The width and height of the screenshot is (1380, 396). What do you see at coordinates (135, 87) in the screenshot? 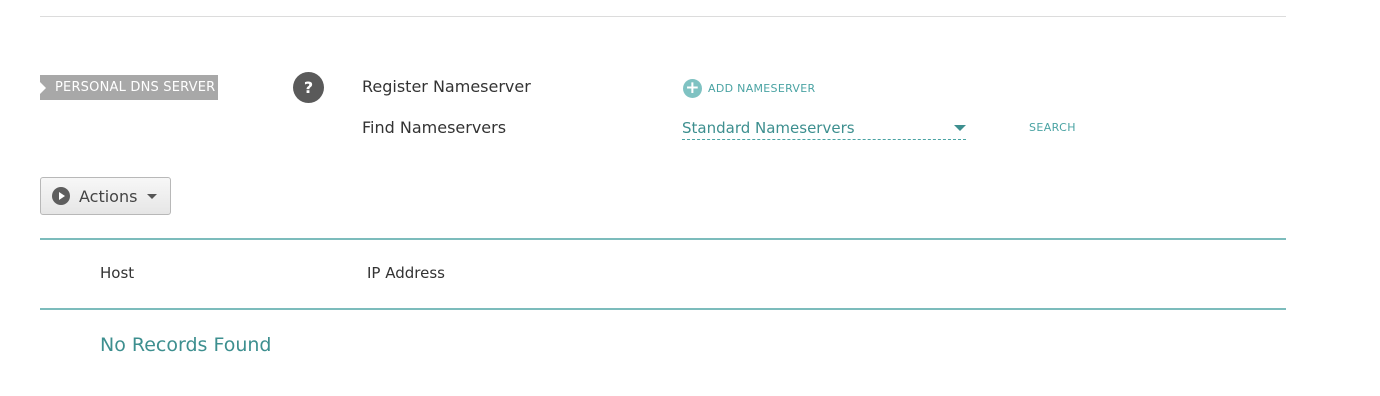
I see `section-tag-label: PERSONAL DNS SERVER` at bounding box center [135, 87].